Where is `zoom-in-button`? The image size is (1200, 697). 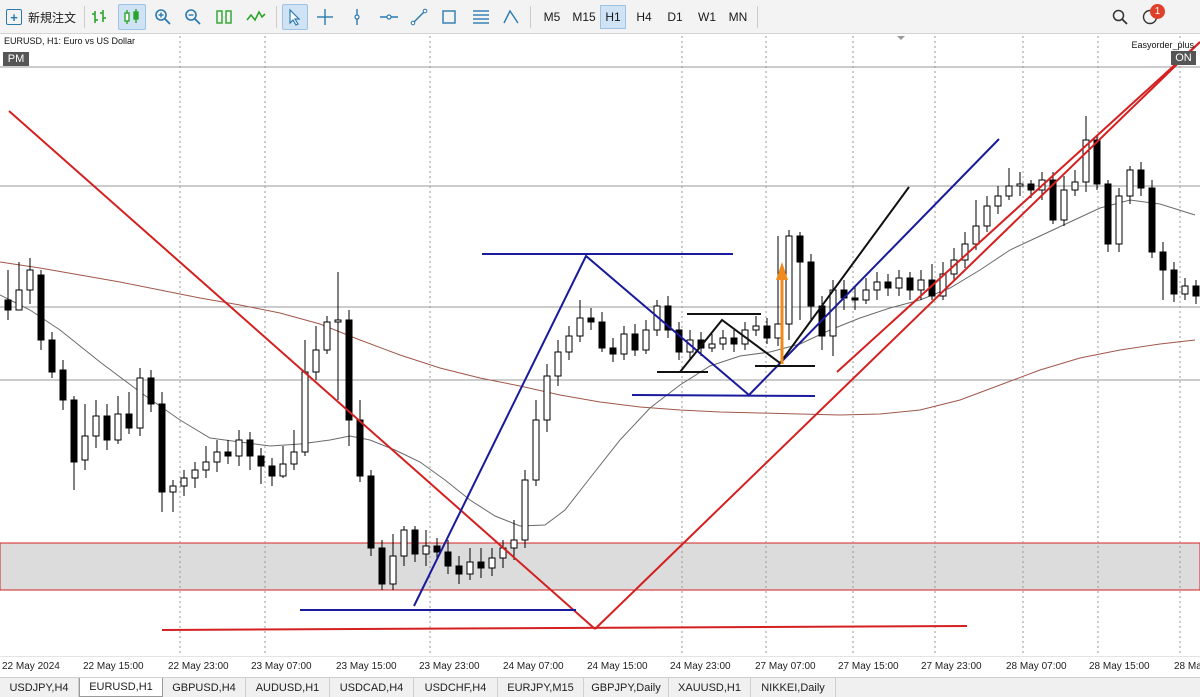
zoom-in-button is located at coordinates (163, 17).